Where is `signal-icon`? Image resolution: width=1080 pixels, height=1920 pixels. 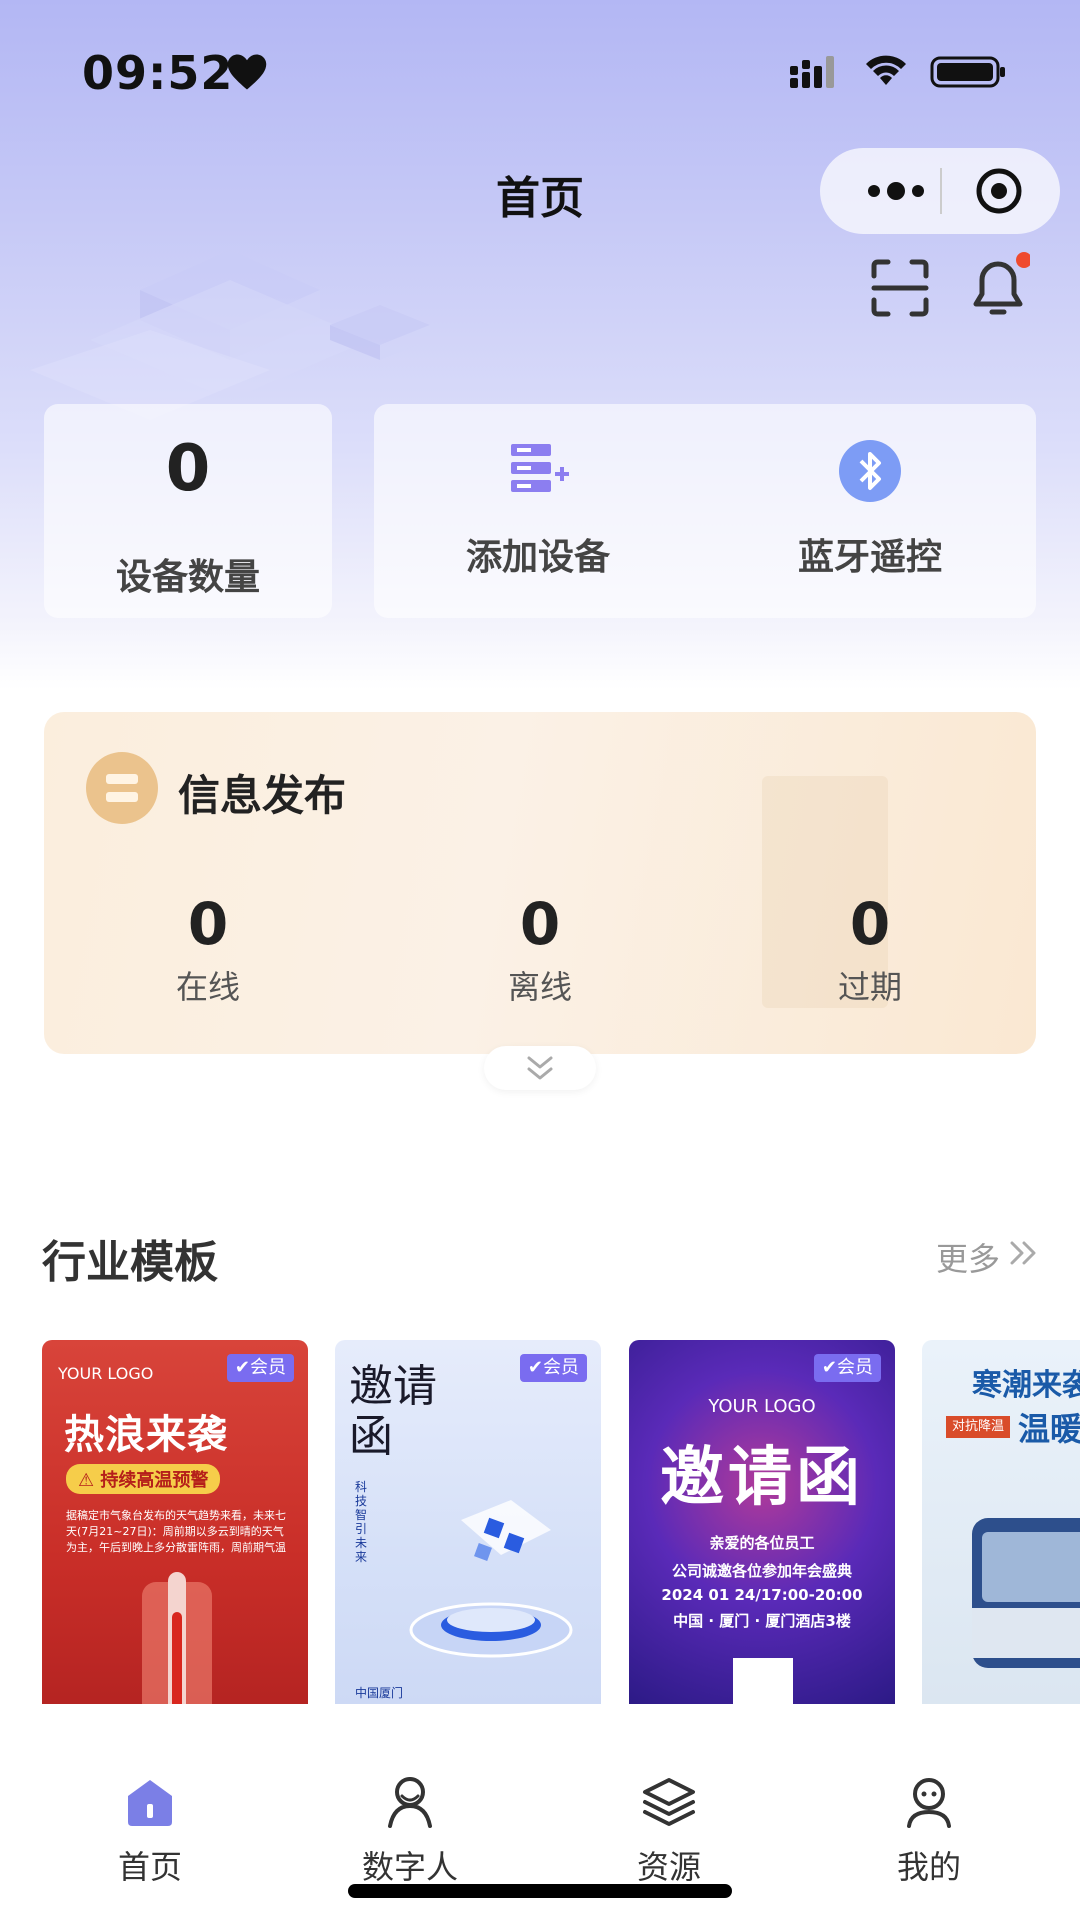 signal-icon is located at coordinates (812, 72).